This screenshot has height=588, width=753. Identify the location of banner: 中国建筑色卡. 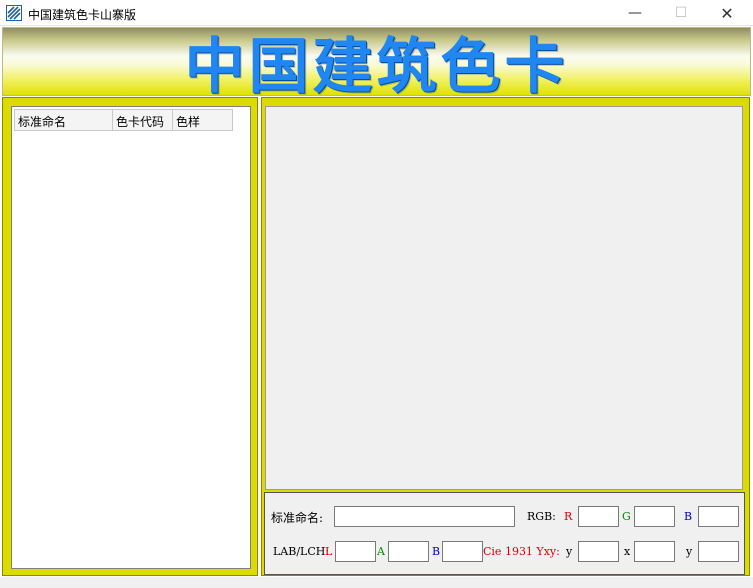
(376, 64).